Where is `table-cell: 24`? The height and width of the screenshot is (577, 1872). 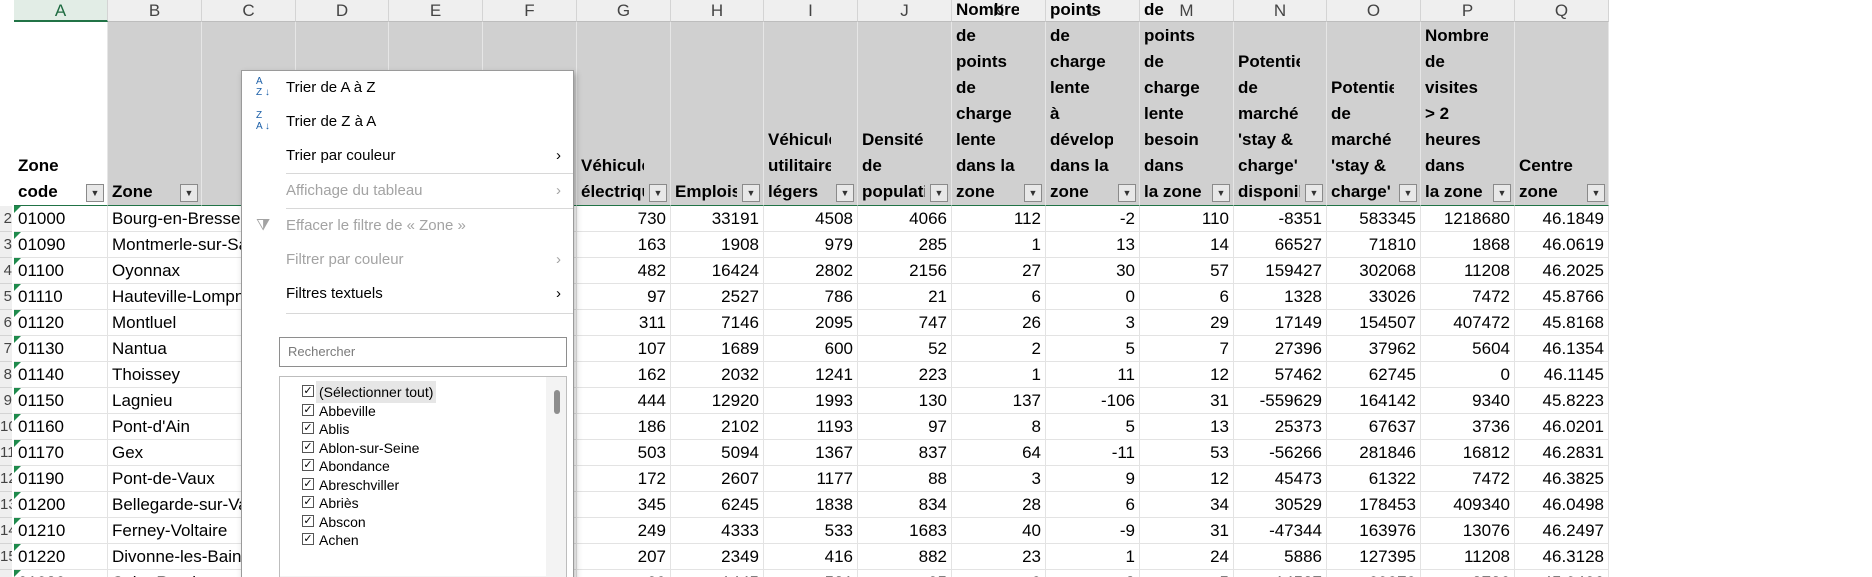
table-cell: 24 is located at coordinates (1187, 557).